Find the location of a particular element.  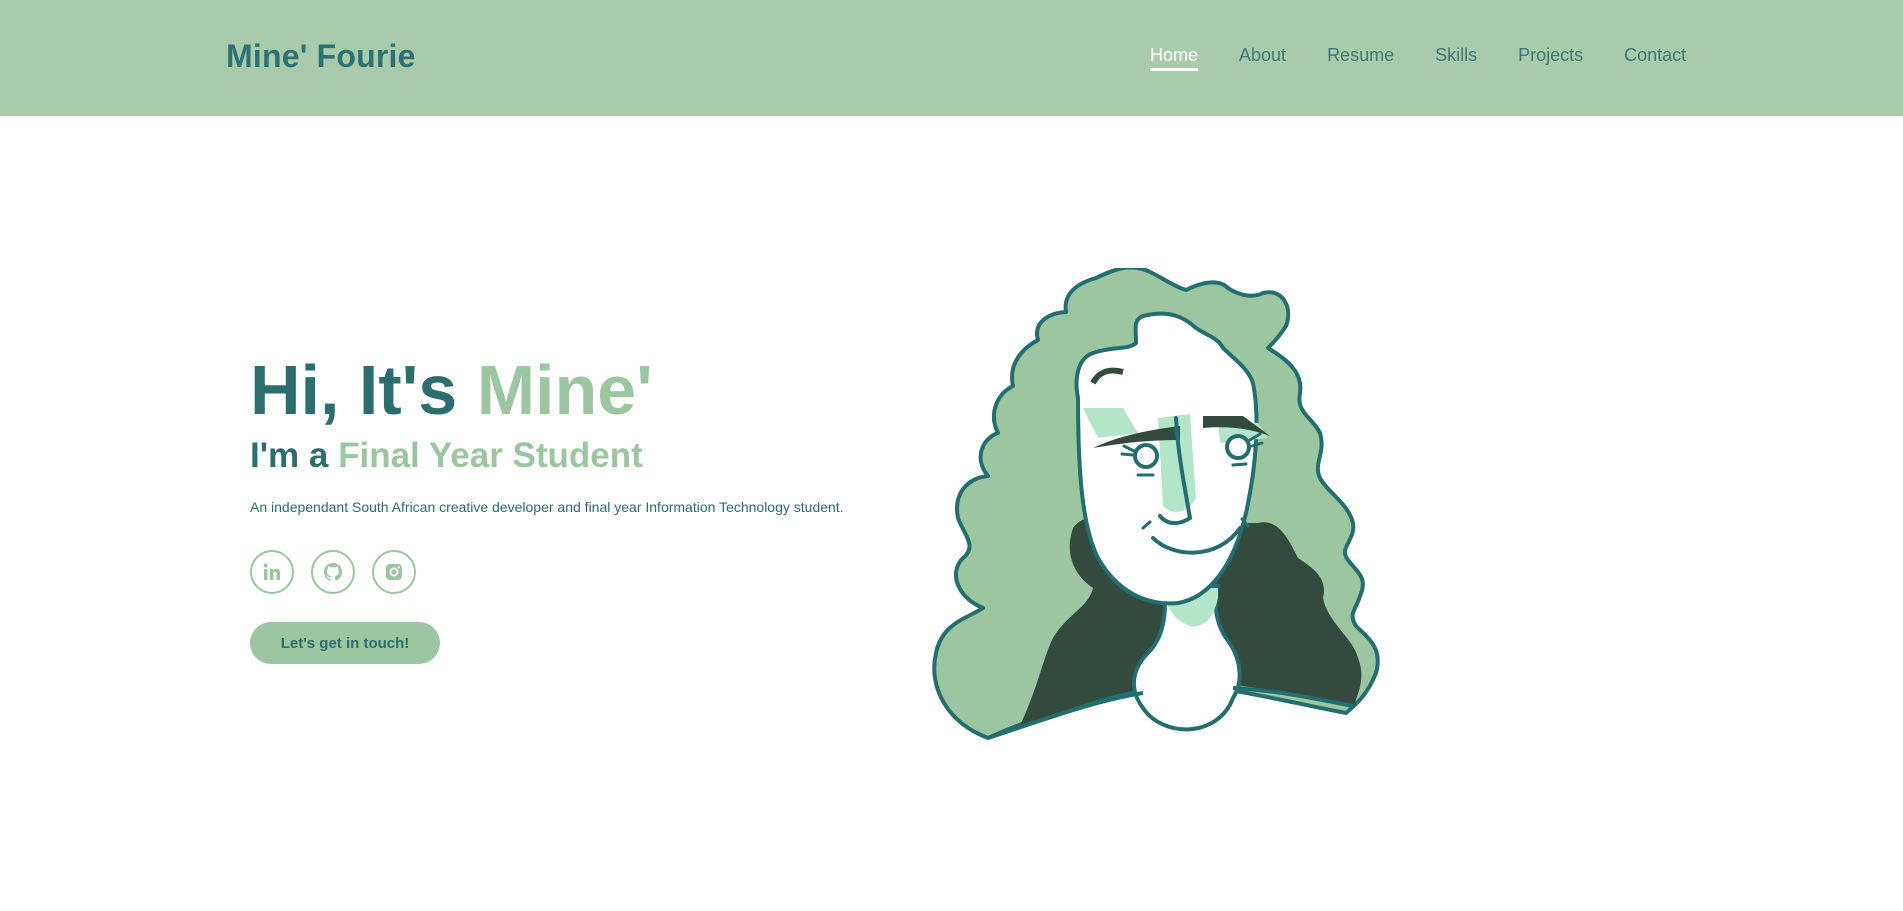

social-links is located at coordinates (333, 572).